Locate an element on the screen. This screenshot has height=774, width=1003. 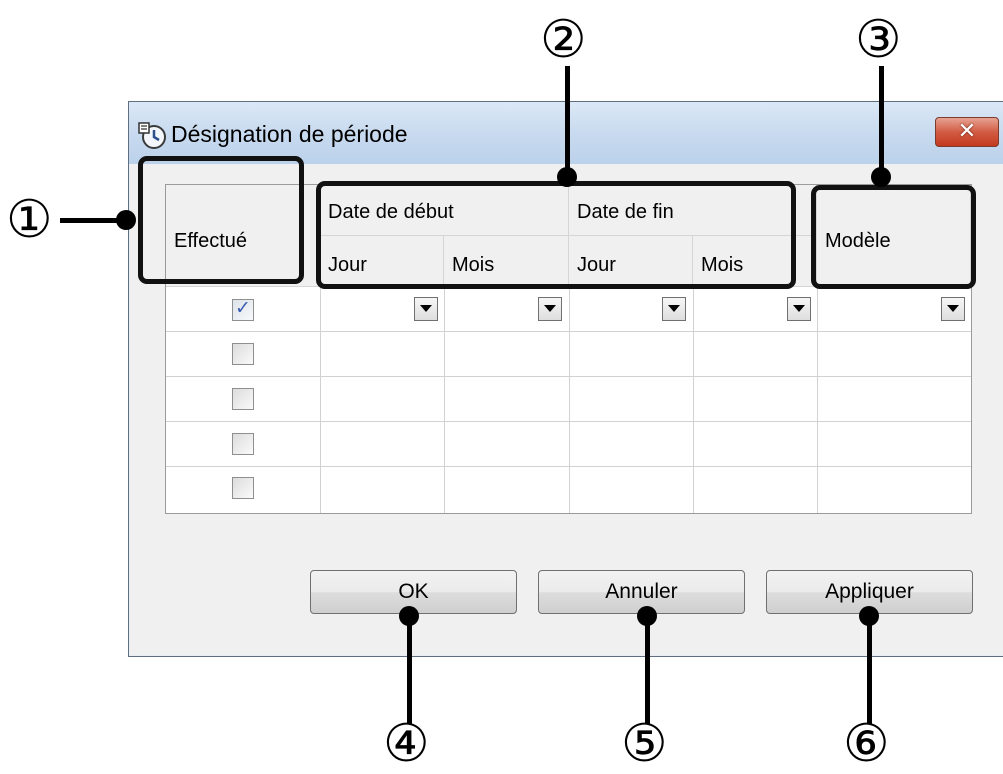
checkmark-icon: ✓ is located at coordinates (243, 308).